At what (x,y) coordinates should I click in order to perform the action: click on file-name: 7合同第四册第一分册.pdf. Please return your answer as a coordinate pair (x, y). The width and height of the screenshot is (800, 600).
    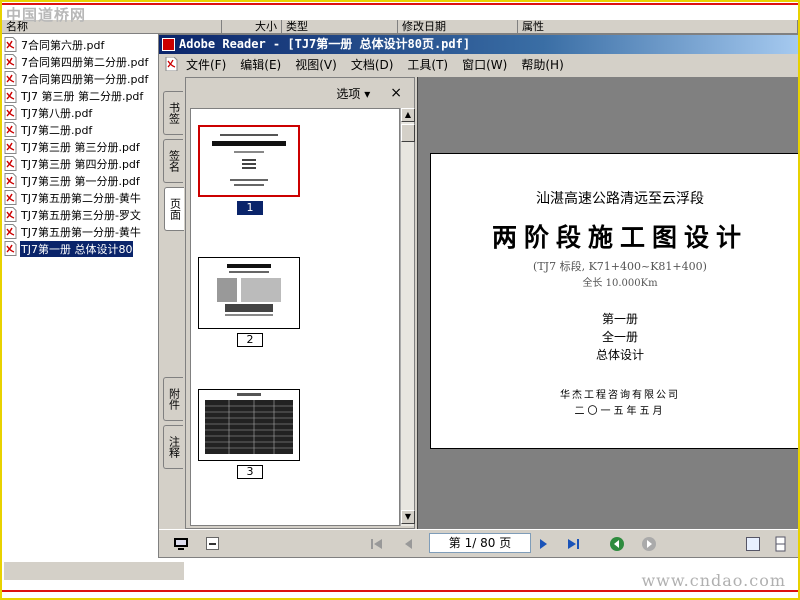
    Looking at the image, I should click on (85, 79).